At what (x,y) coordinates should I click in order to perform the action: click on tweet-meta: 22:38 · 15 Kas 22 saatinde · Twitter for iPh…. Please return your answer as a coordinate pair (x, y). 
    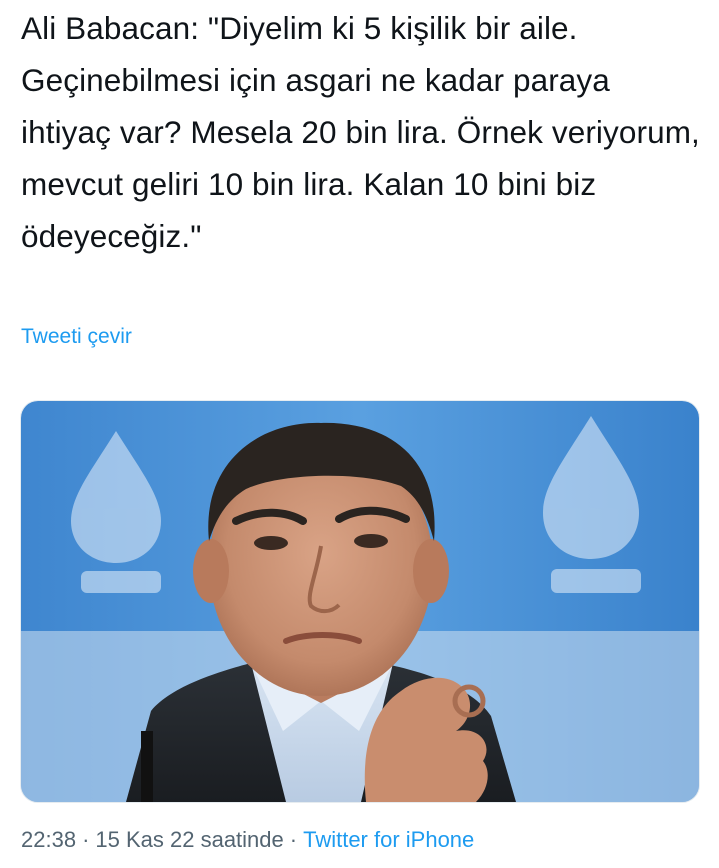
    Looking at the image, I should click on (247, 840).